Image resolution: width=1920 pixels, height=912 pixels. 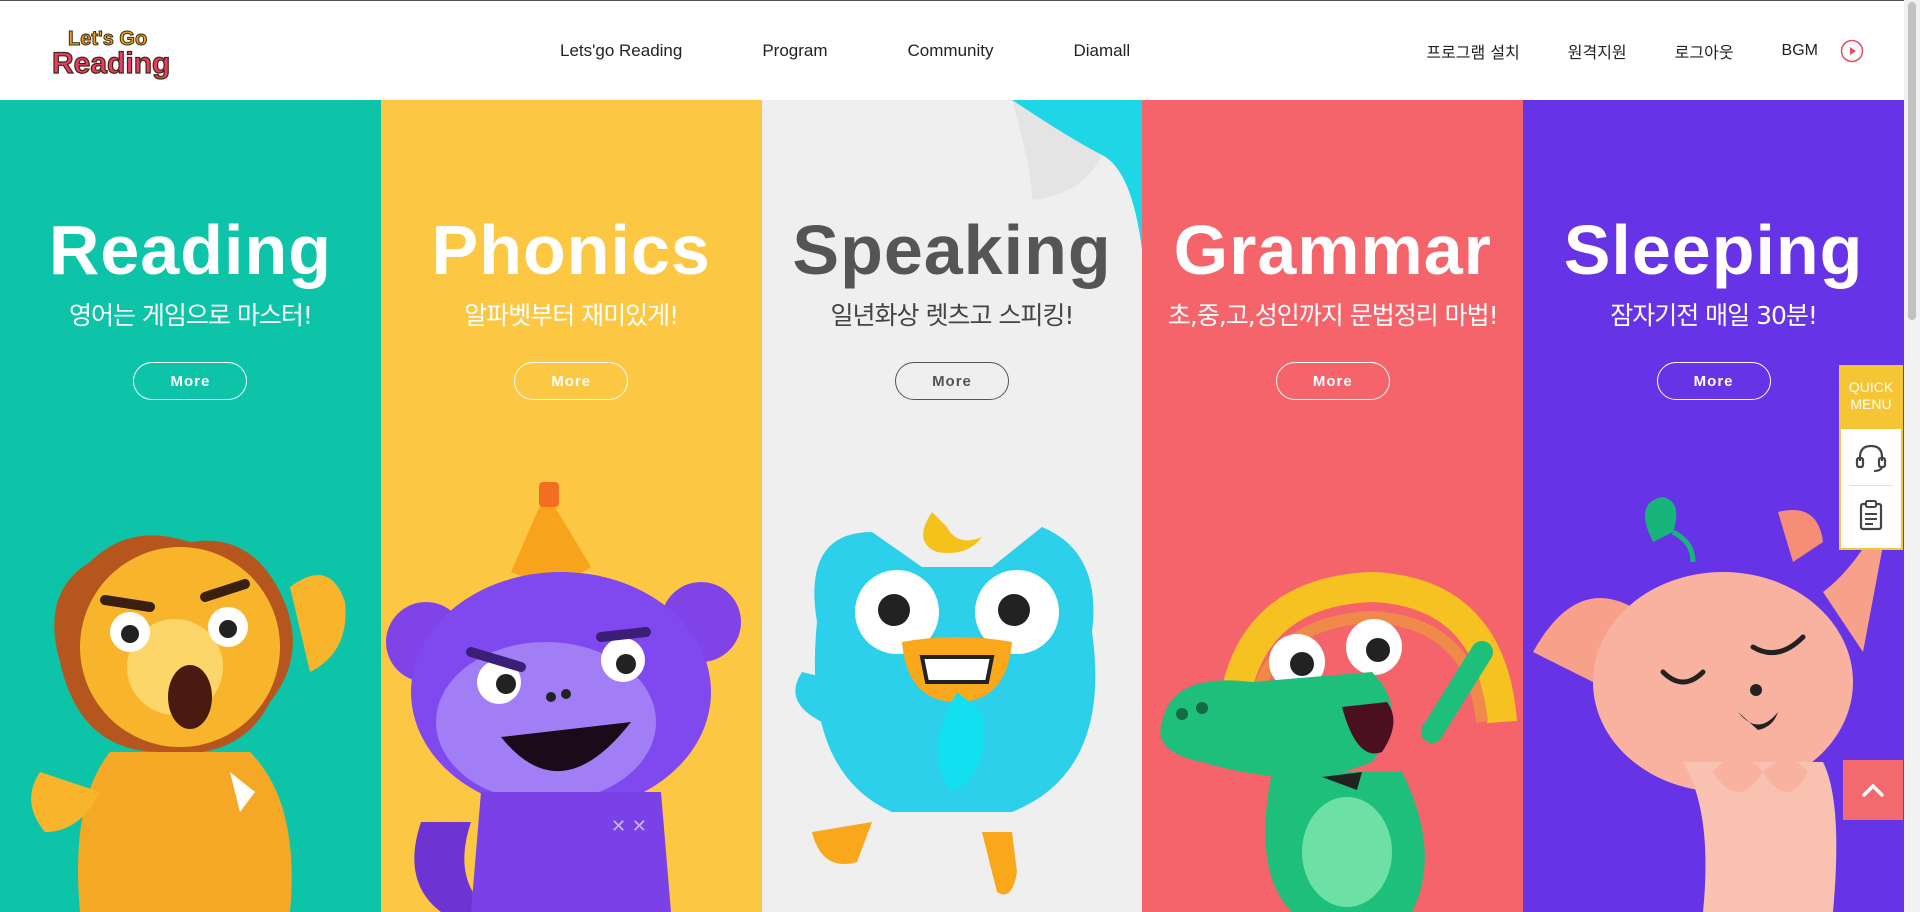 I want to click on quick-menu: QUICK MENU, so click(x=1871, y=457).